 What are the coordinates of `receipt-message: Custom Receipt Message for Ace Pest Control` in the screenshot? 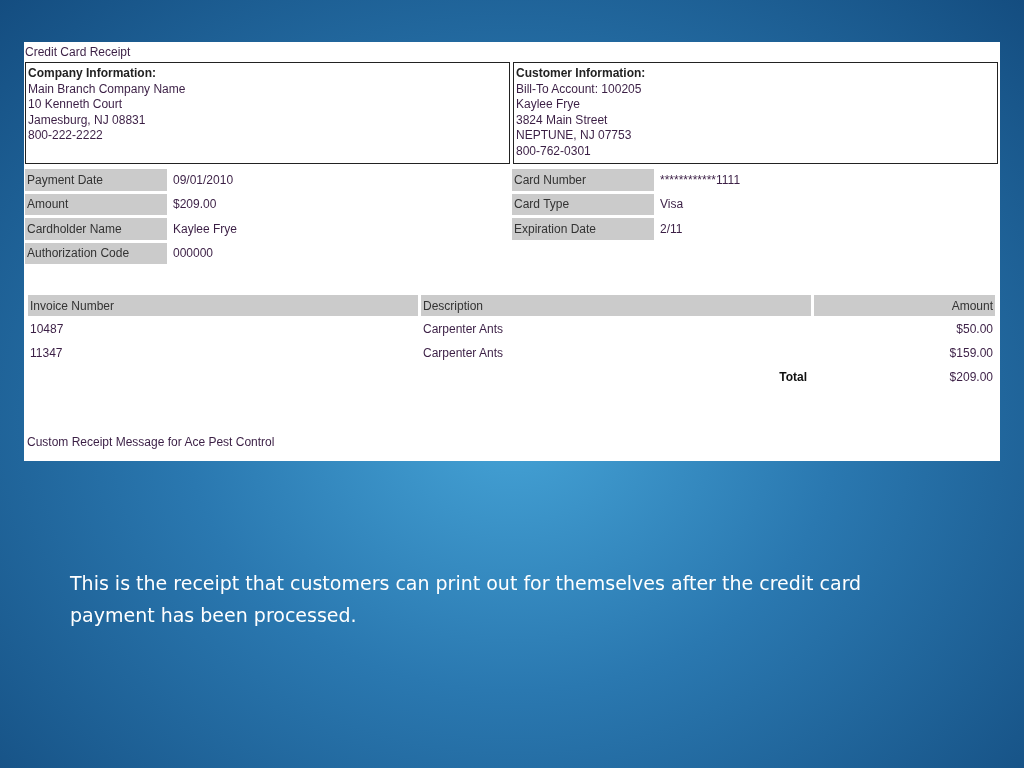 It's located at (151, 442).